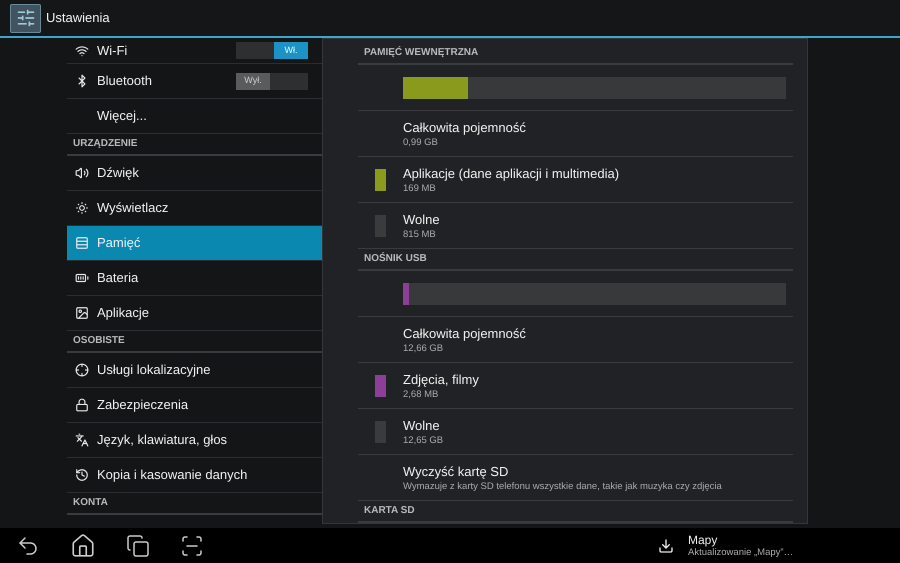 This screenshot has width=900, height=563. Describe the element at coordinates (82, 475) in the screenshot. I see `history-icon` at that location.